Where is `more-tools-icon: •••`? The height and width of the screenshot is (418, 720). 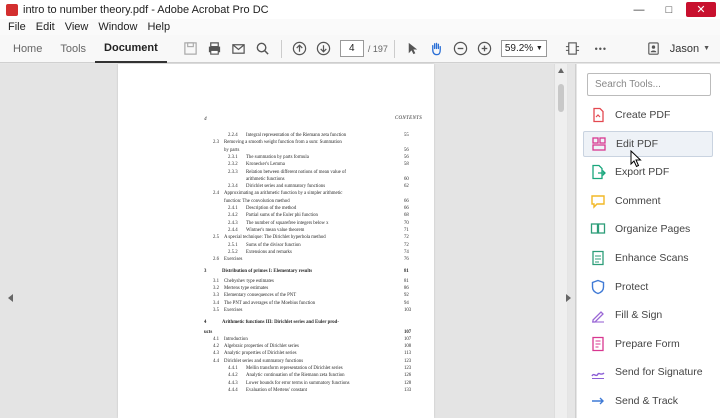 more-tools-icon: ••• is located at coordinates (601, 49).